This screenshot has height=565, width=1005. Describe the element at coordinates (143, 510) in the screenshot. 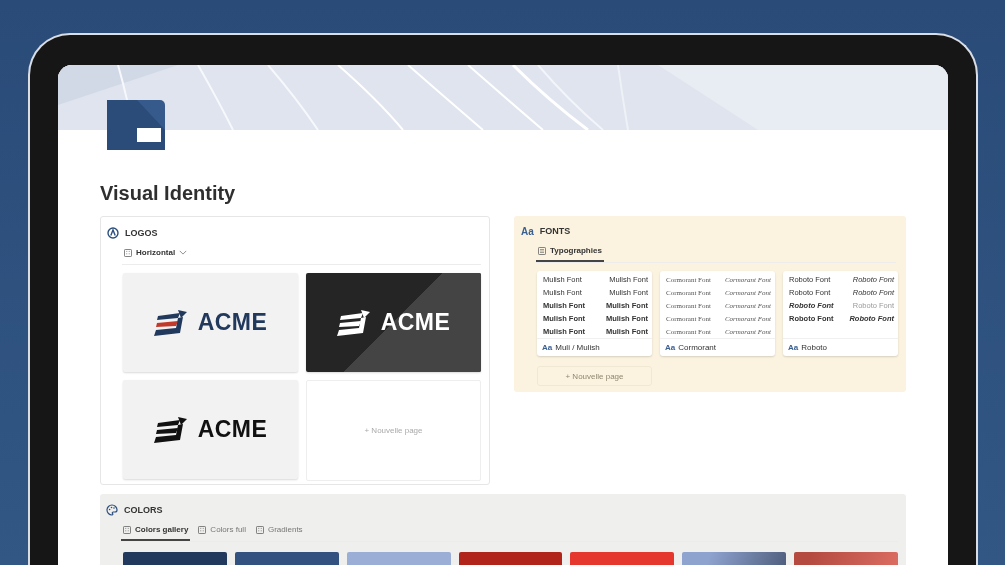

I see `section-title: COLORS` at that location.